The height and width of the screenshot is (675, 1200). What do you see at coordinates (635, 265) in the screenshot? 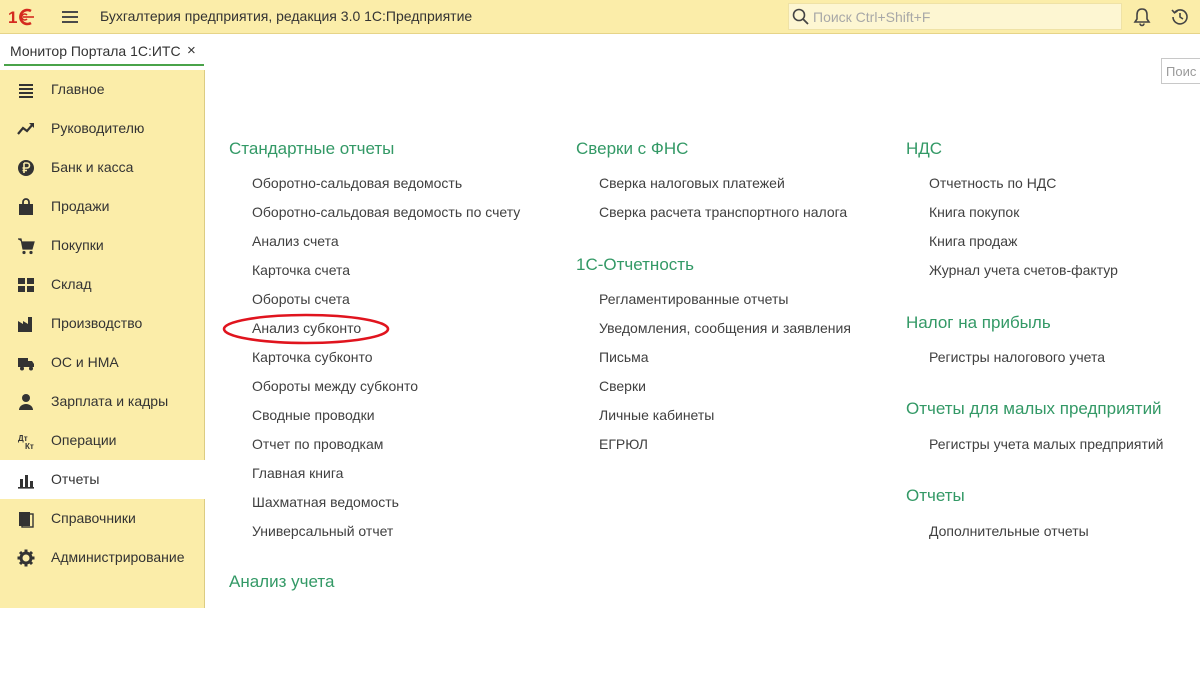
I see `section-title-1c-reporting: 1С-Отчетность` at bounding box center [635, 265].